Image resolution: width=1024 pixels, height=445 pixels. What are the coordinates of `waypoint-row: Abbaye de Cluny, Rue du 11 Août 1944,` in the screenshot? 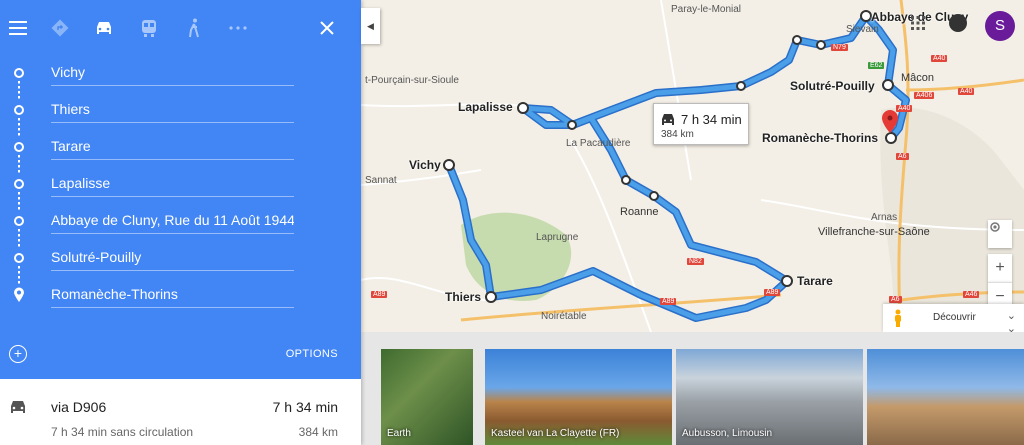 It's located at (180, 225).